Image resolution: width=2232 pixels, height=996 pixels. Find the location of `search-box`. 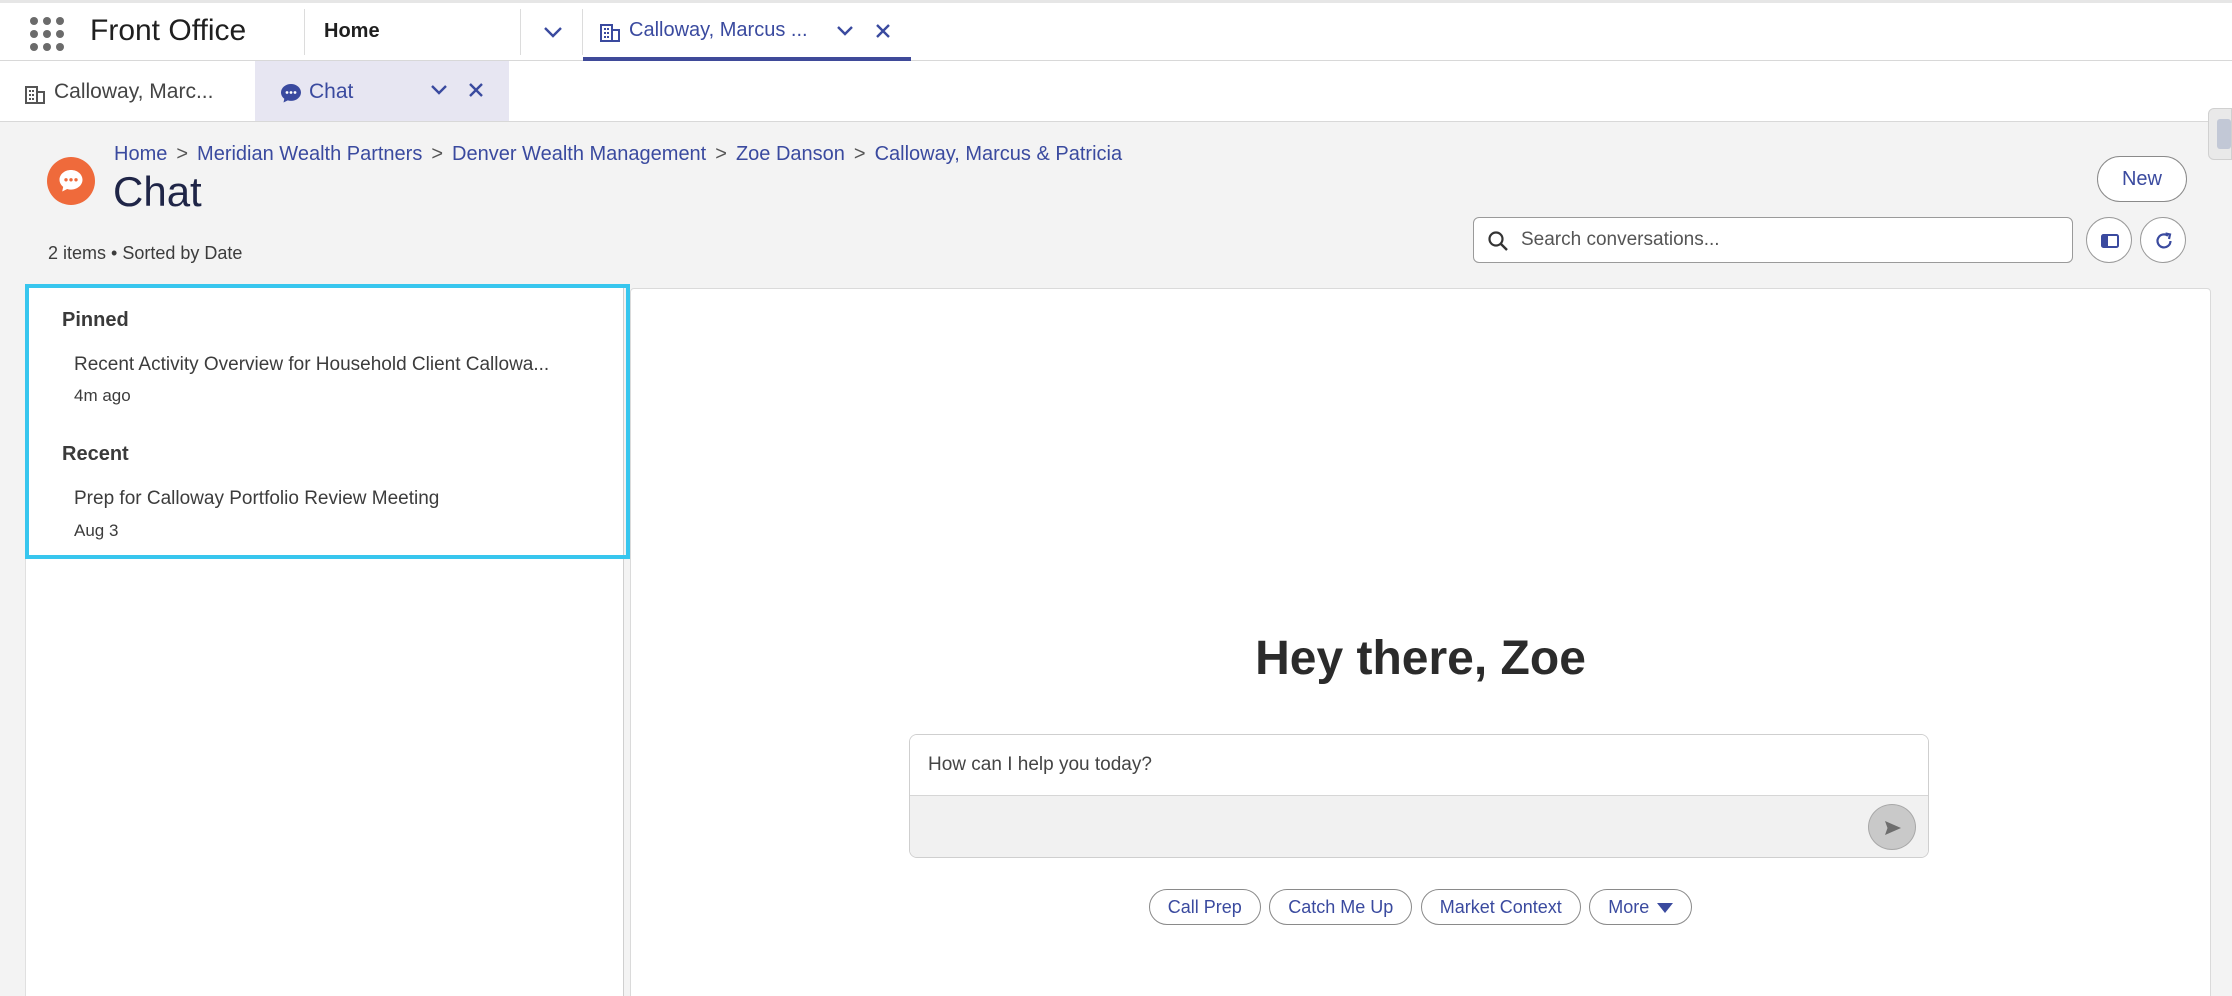

search-box is located at coordinates (1773, 240).